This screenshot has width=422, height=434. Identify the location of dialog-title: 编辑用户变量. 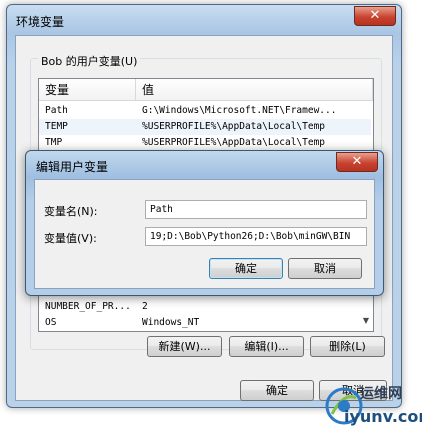
(72, 167).